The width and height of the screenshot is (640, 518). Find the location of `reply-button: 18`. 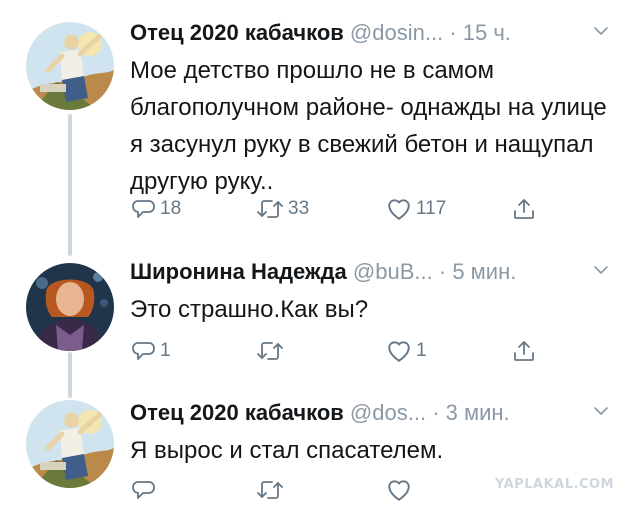

reply-button: 18 is located at coordinates (156, 209).